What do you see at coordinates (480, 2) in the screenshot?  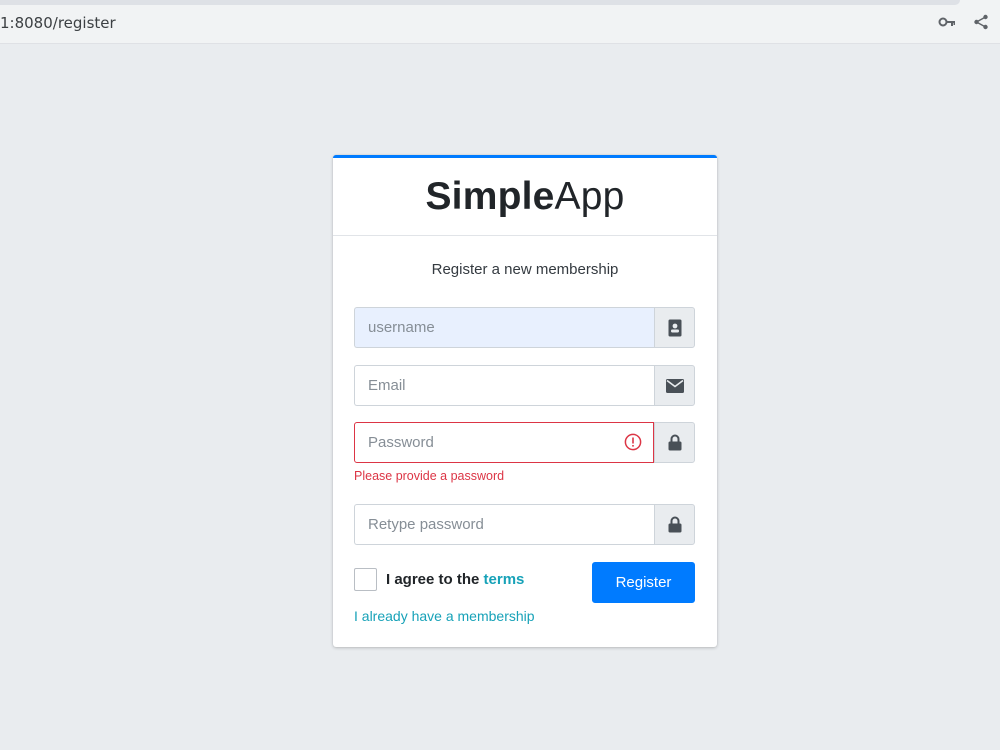 I see `tab-strip` at bounding box center [480, 2].